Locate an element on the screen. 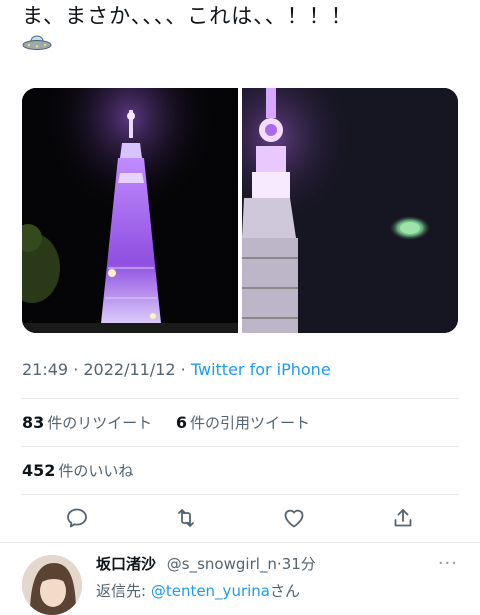  reply-age: 31分 is located at coordinates (299, 564).